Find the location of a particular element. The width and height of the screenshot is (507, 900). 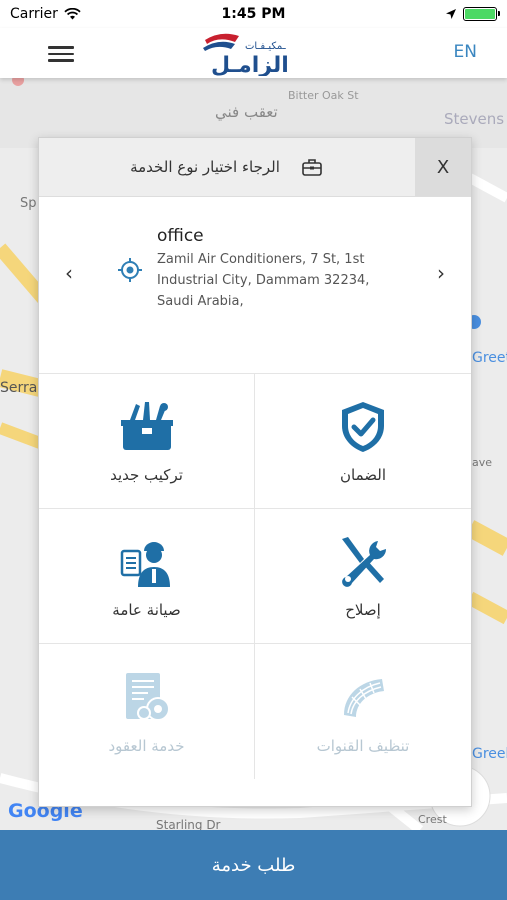

language-toggle: EN is located at coordinates (465, 52).